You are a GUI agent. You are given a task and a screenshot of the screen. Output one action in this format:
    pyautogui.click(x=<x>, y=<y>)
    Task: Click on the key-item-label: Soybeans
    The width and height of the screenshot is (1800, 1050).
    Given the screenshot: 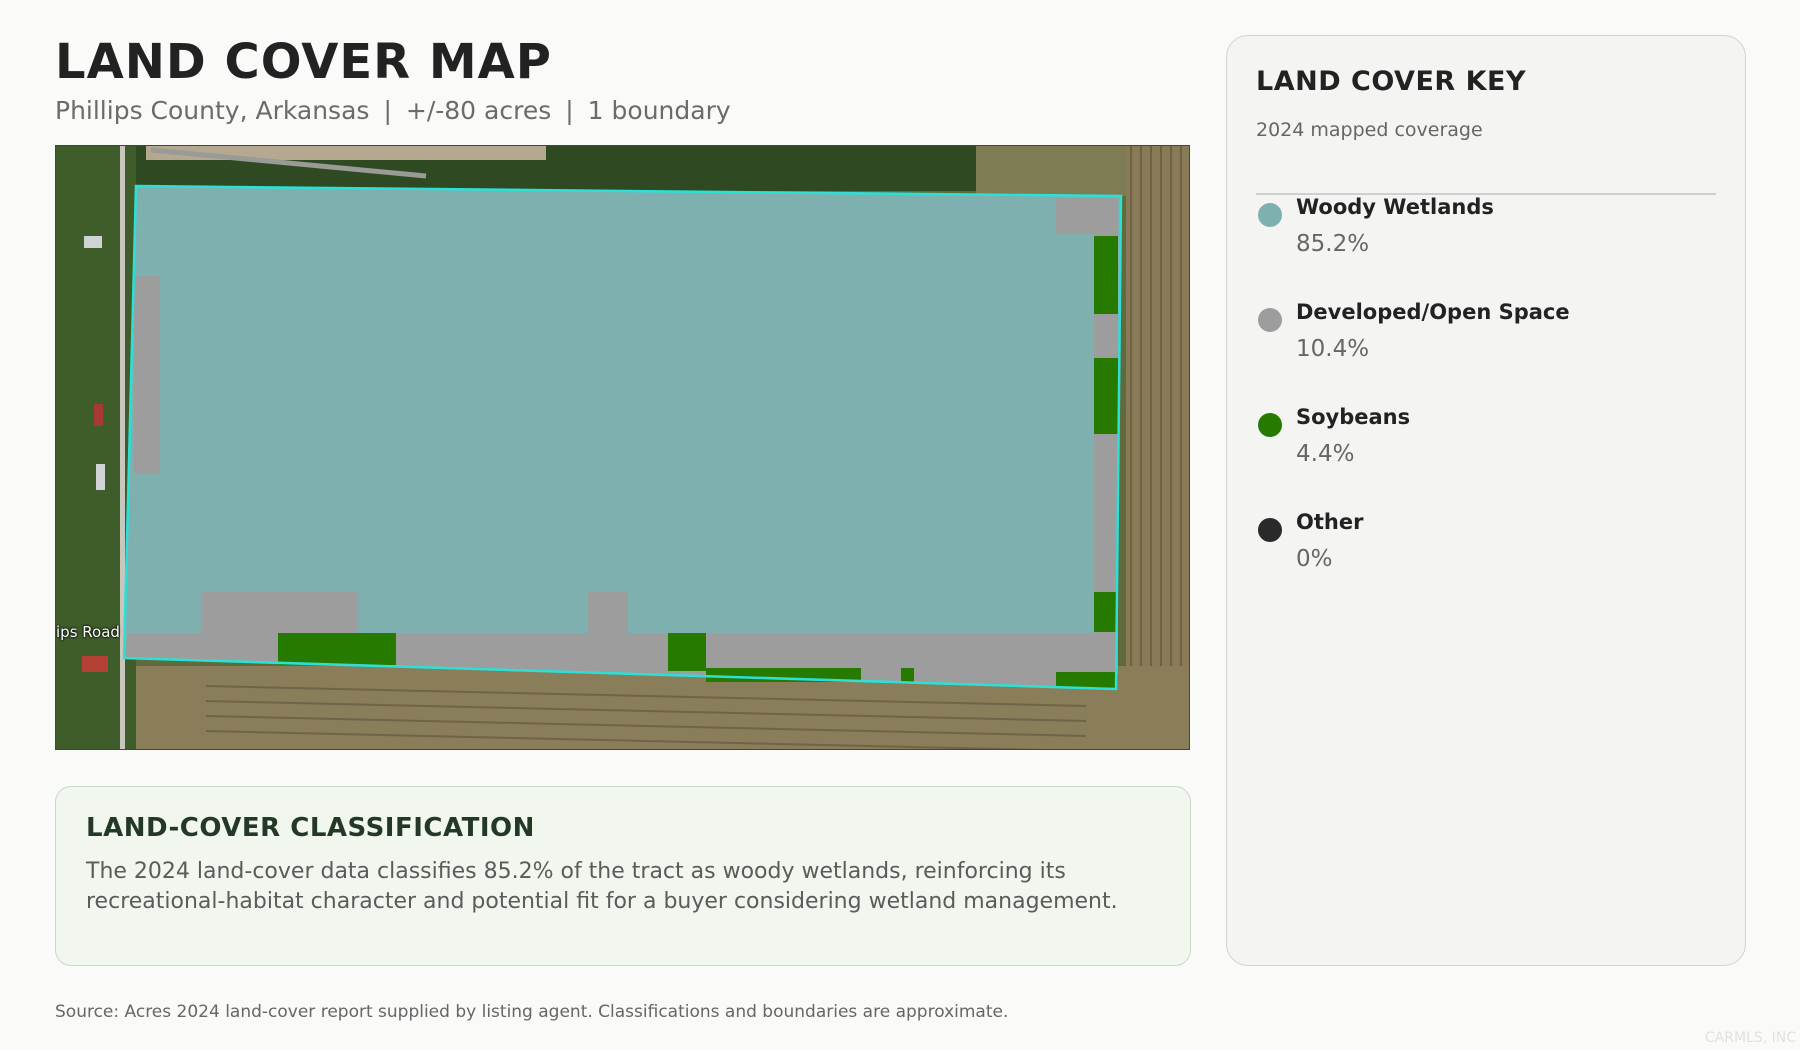 What is the action you would take?
    pyautogui.click(x=1353, y=417)
    